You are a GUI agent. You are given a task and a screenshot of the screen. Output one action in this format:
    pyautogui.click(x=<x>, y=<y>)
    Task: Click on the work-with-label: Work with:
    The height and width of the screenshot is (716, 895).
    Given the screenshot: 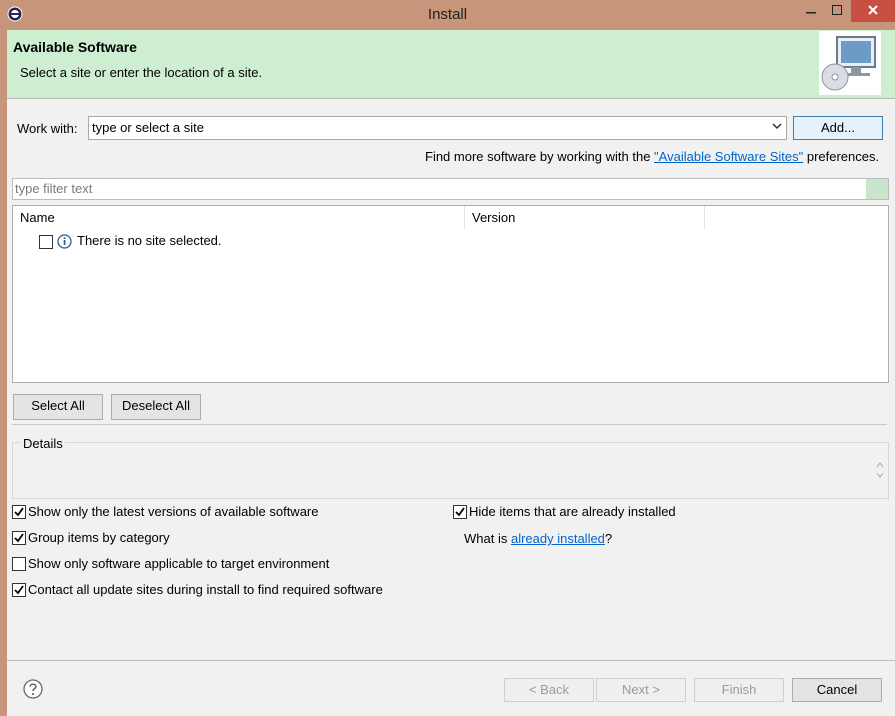 What is the action you would take?
    pyautogui.click(x=47, y=128)
    